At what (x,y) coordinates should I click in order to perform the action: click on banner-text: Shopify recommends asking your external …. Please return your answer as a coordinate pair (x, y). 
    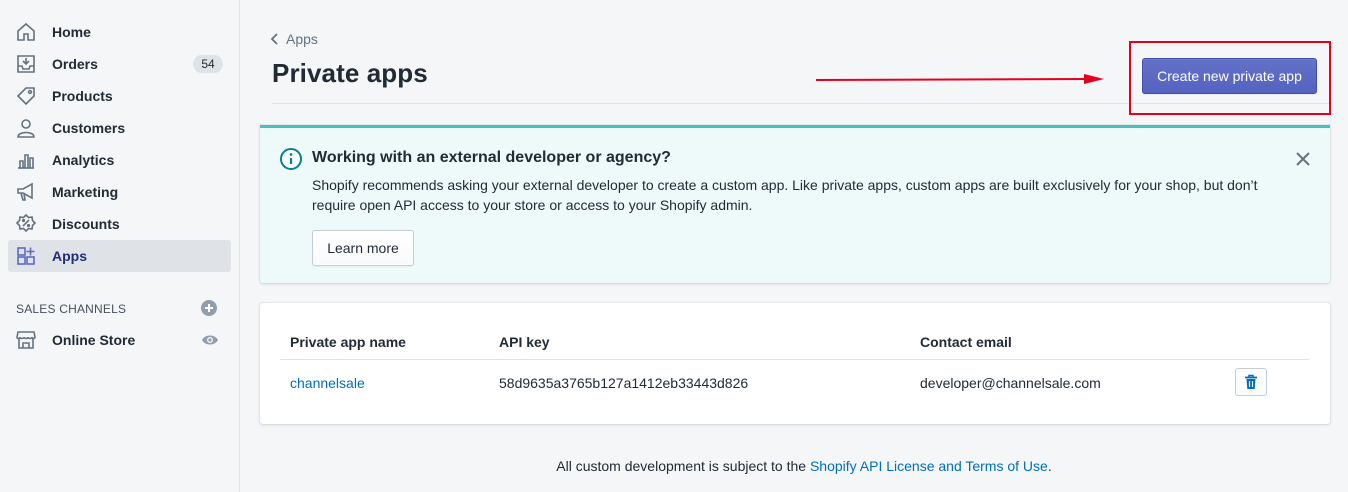
    Looking at the image, I should click on (785, 195).